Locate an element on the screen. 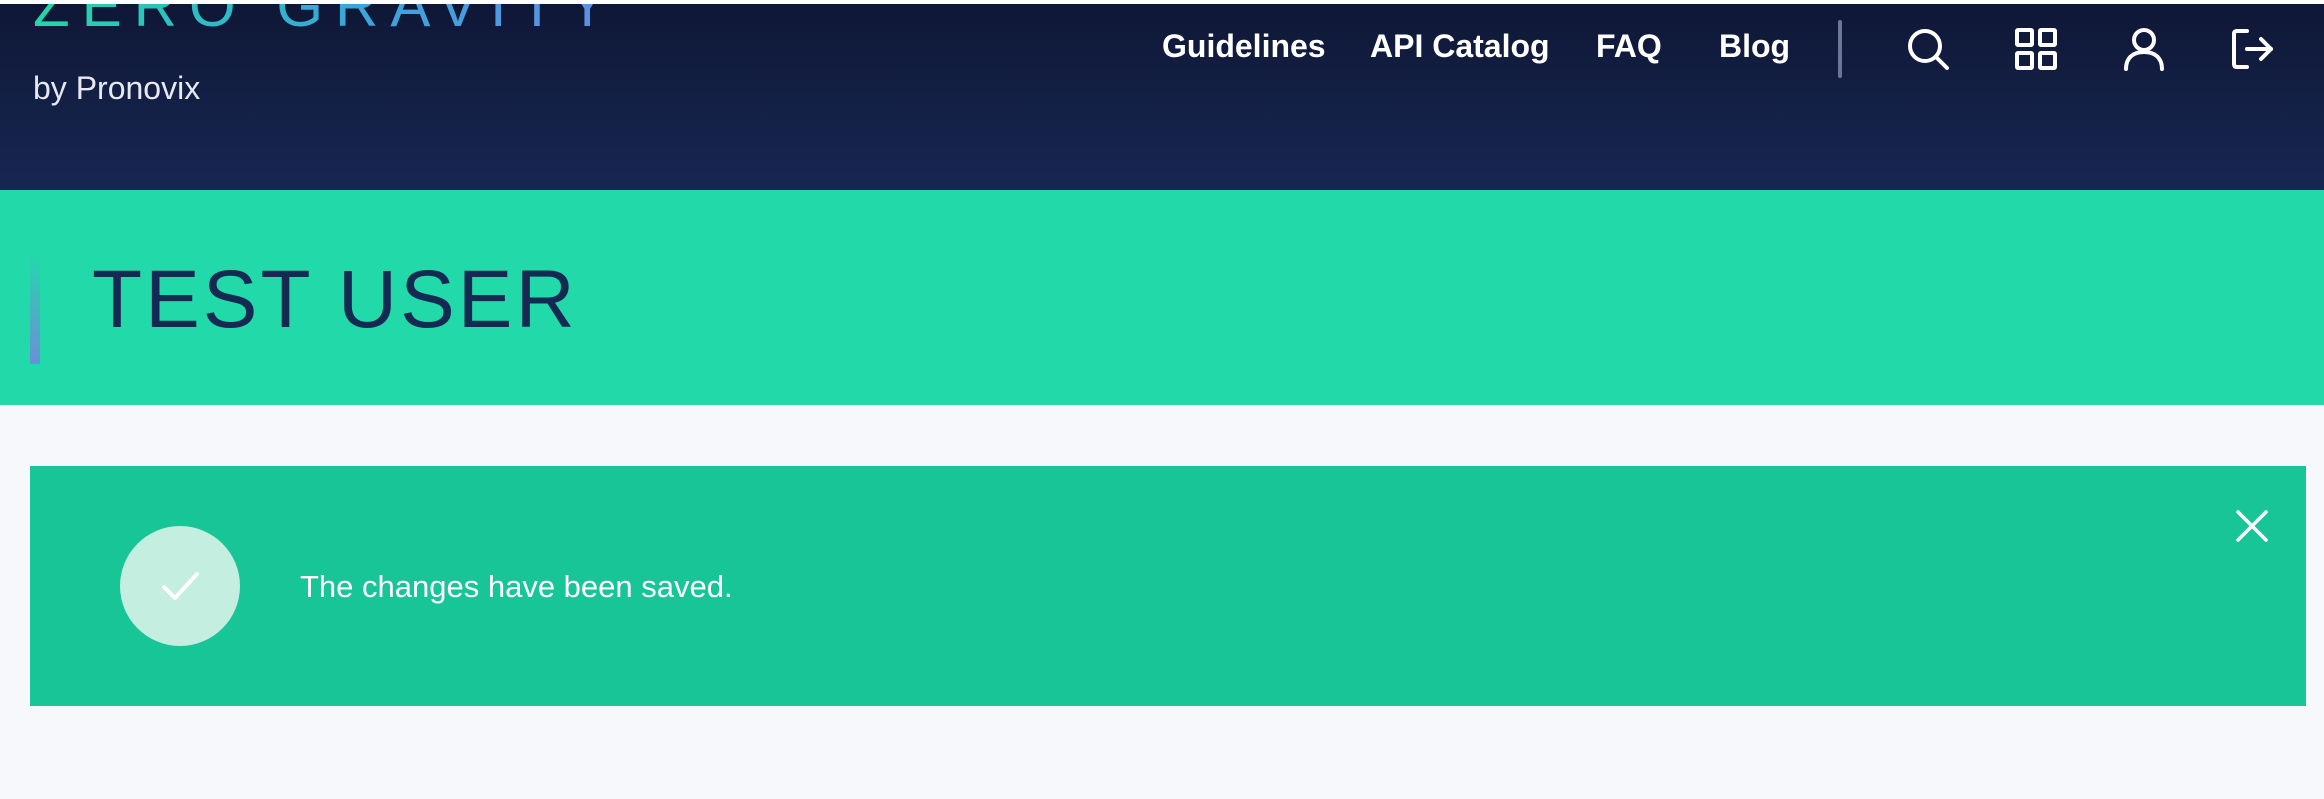 This screenshot has height=799, width=2324. logo-text: ZERO GRAVITY is located at coordinates (326, 25).